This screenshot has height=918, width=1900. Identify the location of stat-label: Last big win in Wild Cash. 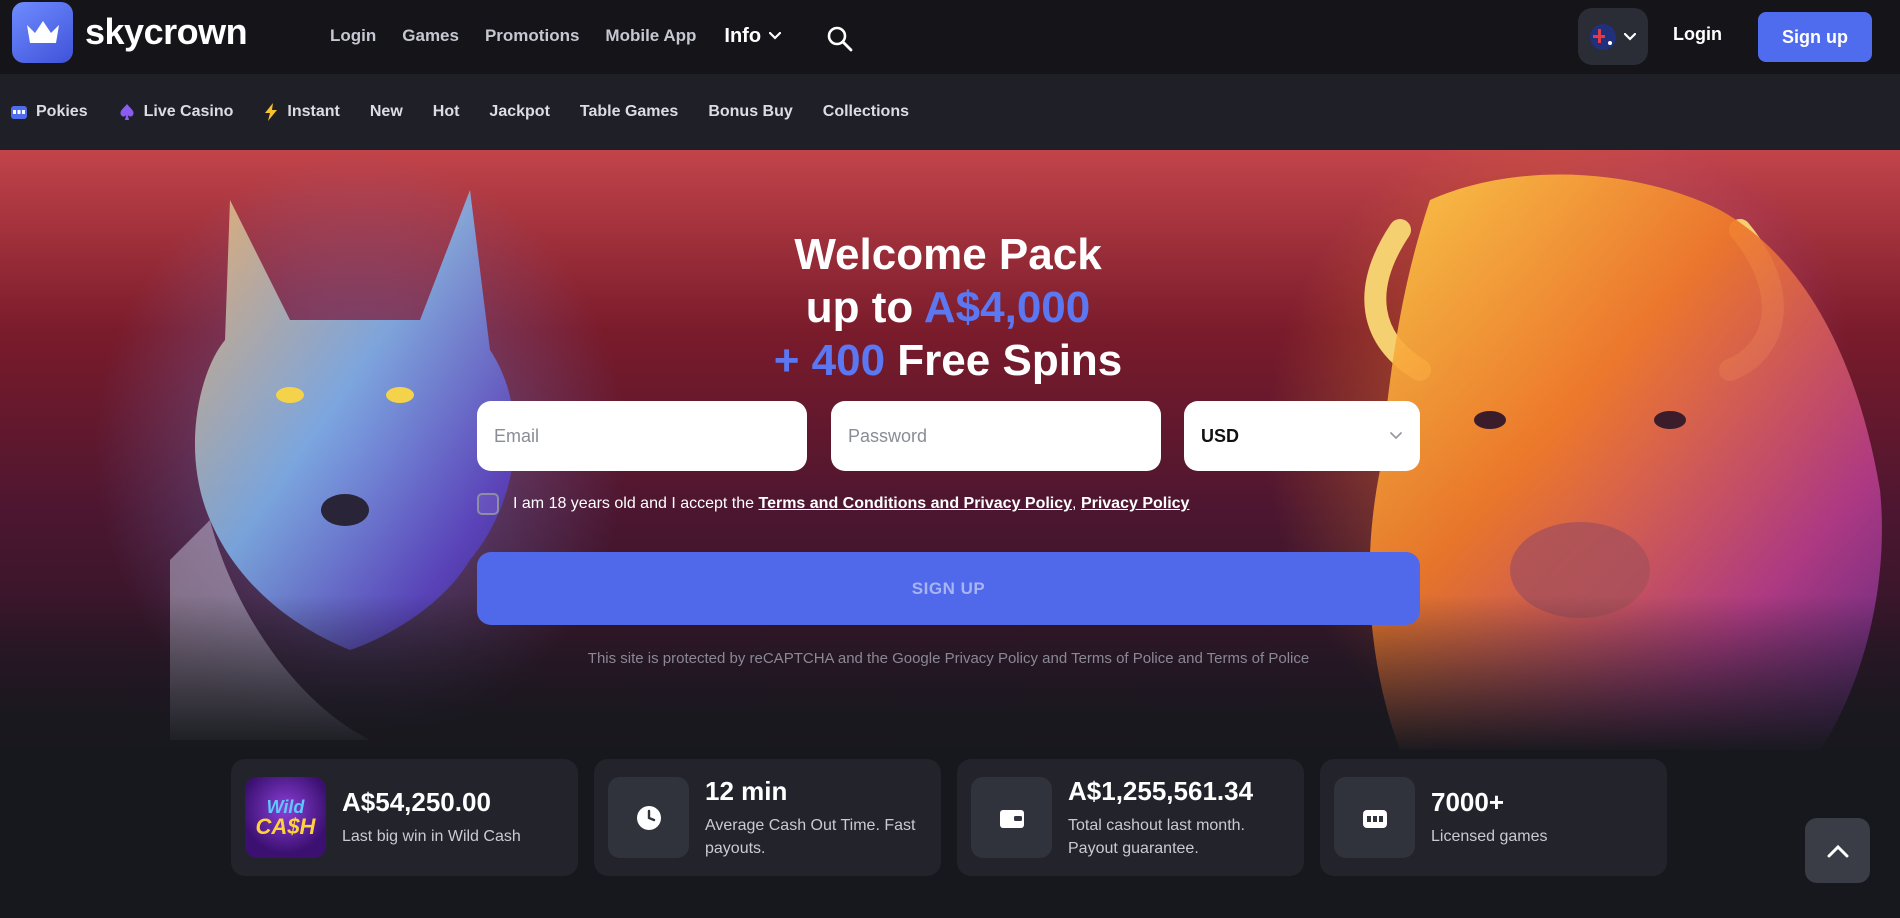
(431, 836).